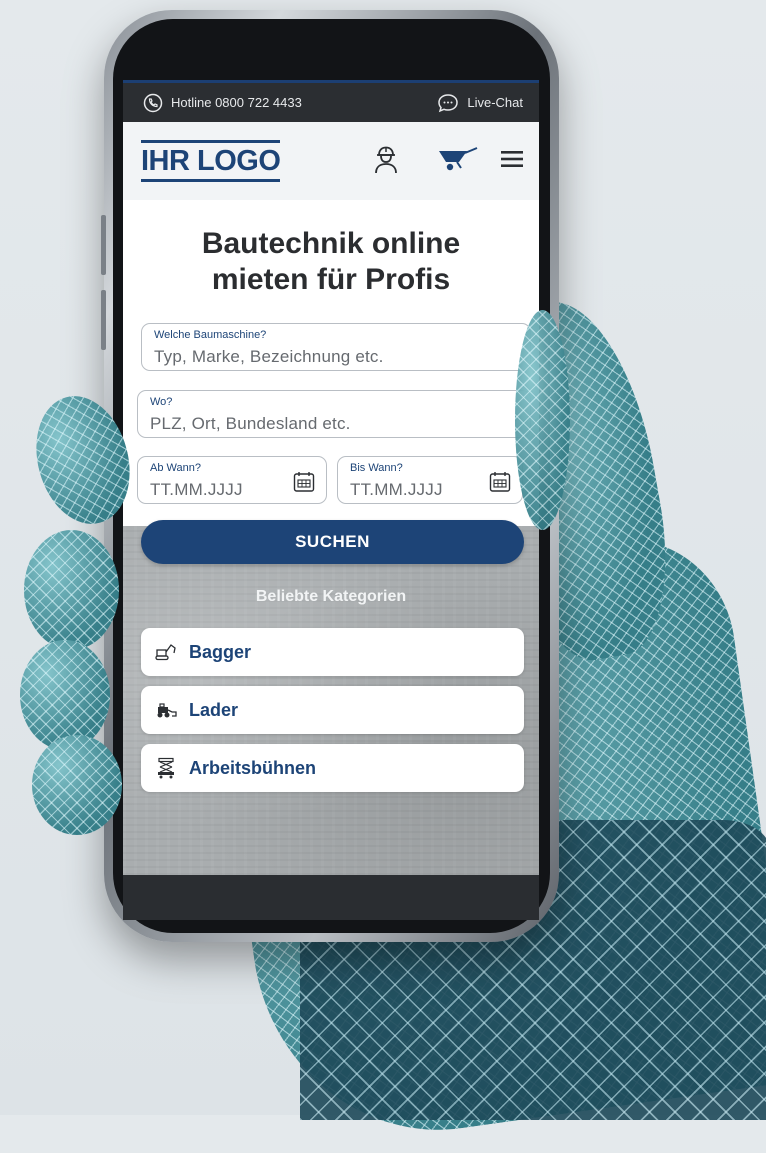  What do you see at coordinates (331, 101) in the screenshot?
I see `contact-bar: Hotline 0800 722 4433 Live-Chat` at bounding box center [331, 101].